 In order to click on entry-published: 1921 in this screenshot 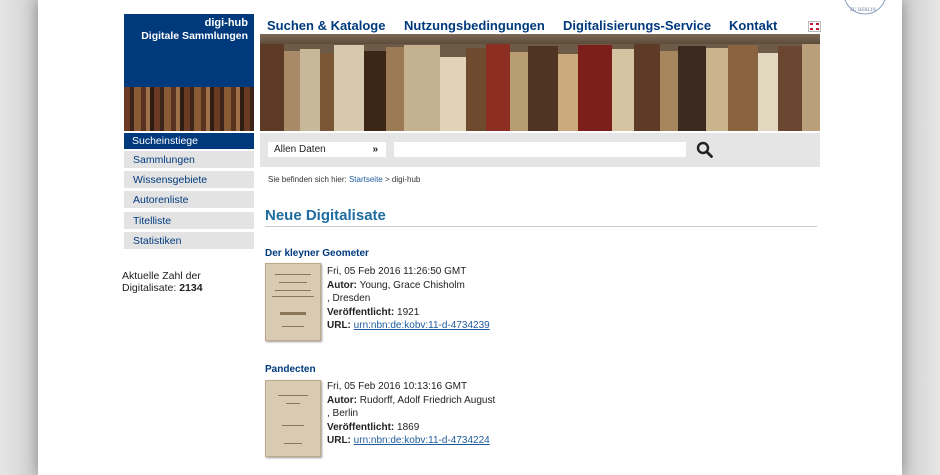, I will do `click(408, 312)`.